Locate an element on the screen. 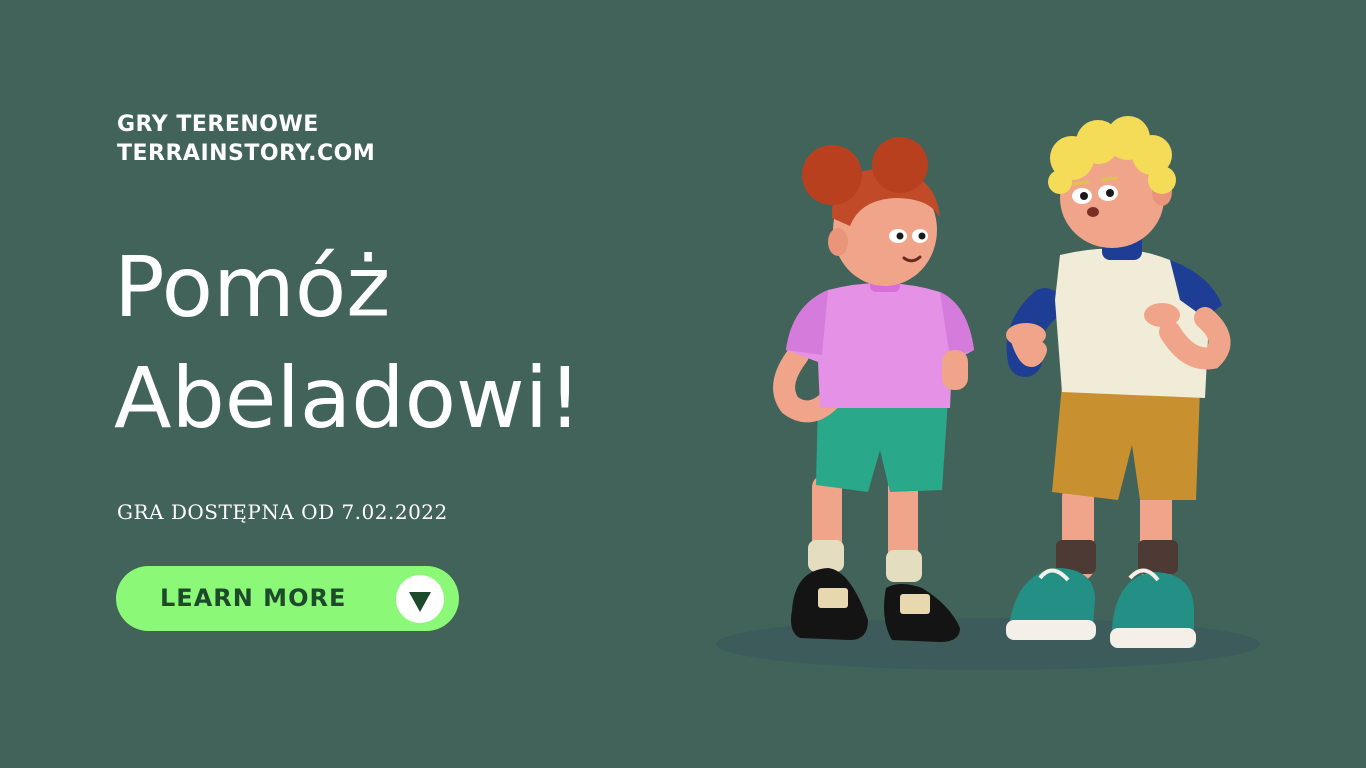 The height and width of the screenshot is (768, 1366). learn-more-button: LEARN MORE is located at coordinates (287, 598).